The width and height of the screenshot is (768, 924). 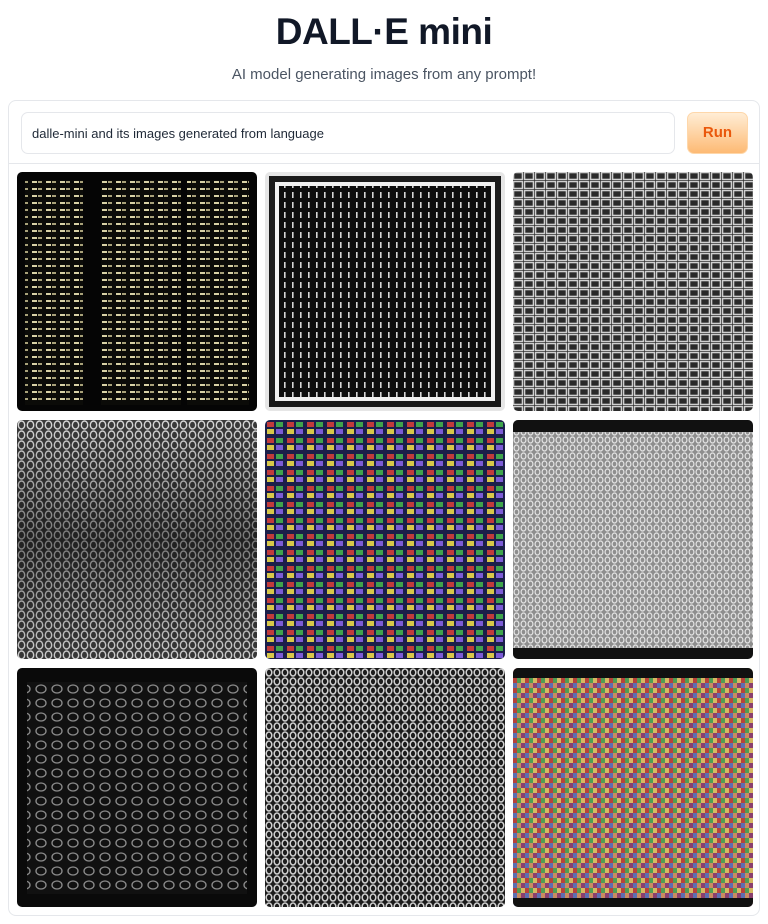 I want to click on prompt-input, so click(x=348, y=133).